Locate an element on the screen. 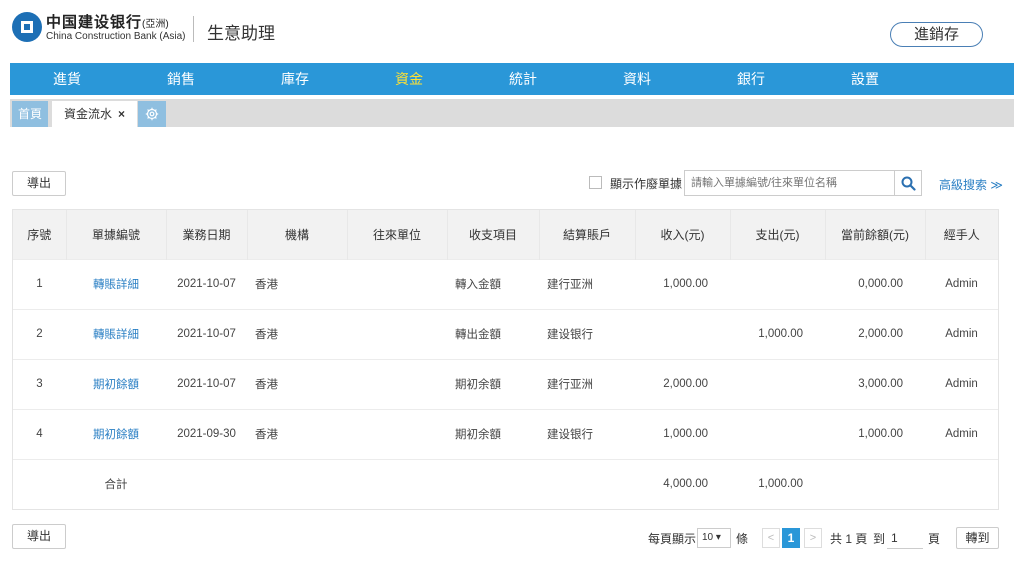 The image size is (1024, 570). cell-balance: 1,000.00 is located at coordinates (880, 434).